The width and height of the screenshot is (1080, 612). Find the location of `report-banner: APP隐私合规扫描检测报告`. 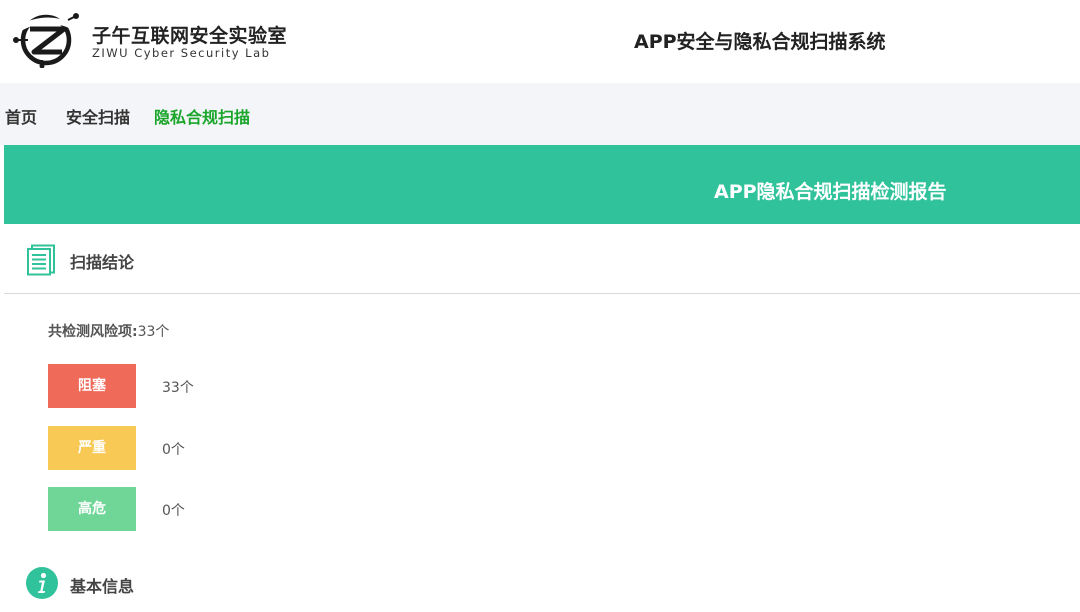

report-banner: APP隐私合规扫描检测报告 is located at coordinates (542, 184).